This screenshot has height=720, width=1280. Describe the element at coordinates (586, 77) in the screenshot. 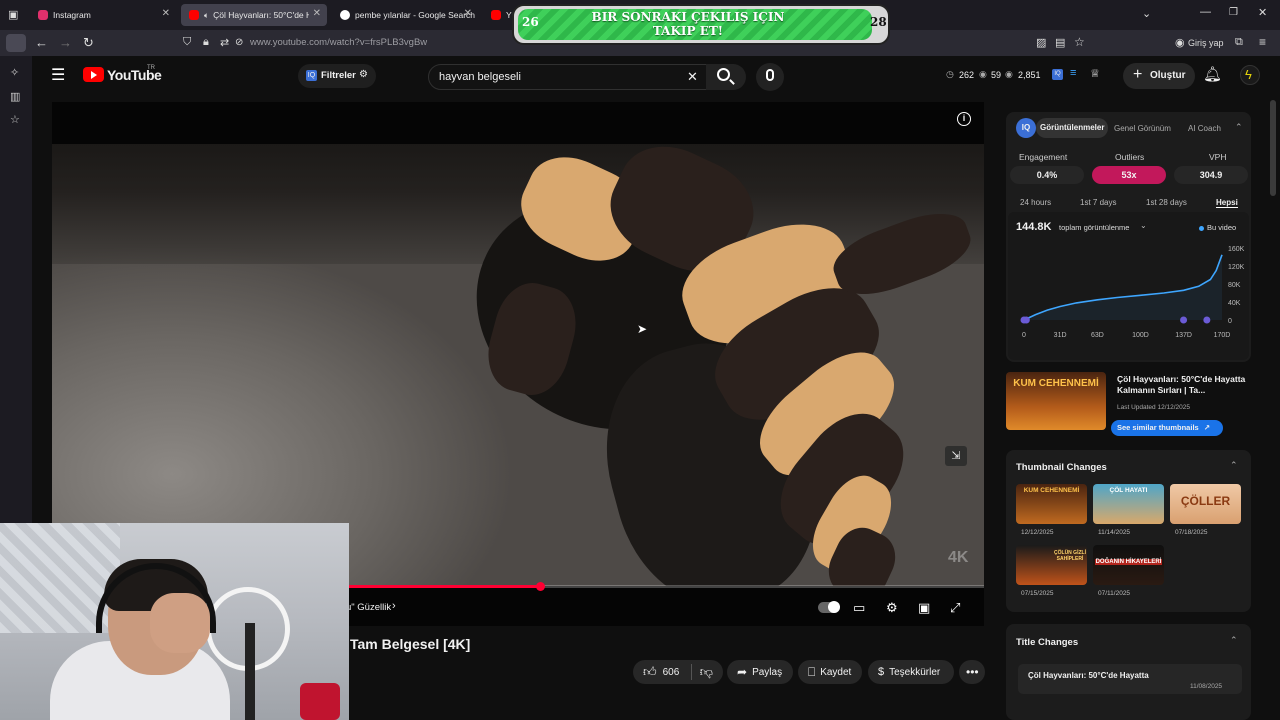

I see `search-box: hayvan belgeseli ✕` at that location.